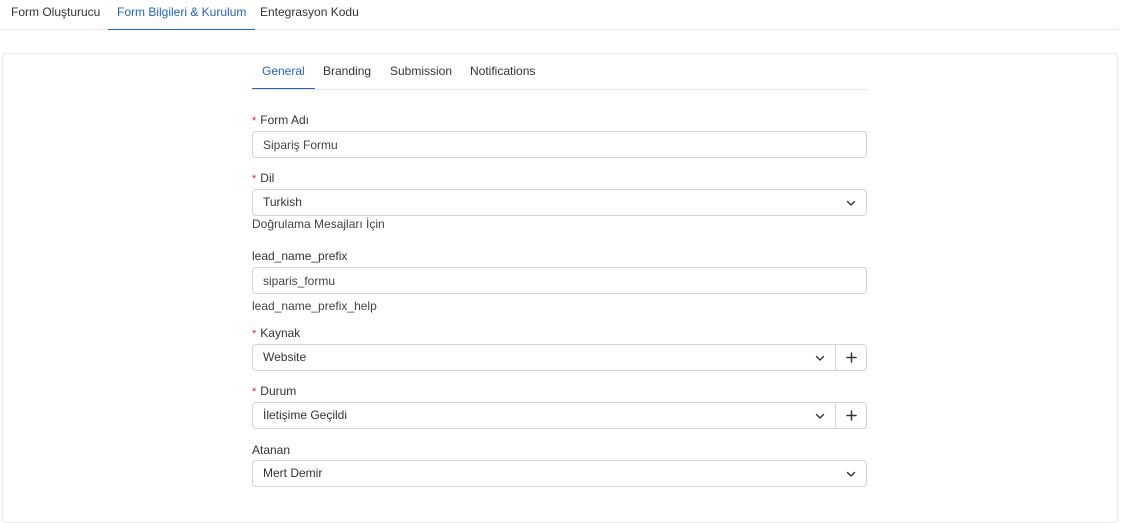 The image size is (1134, 523). What do you see at coordinates (55, 15) in the screenshot?
I see `tab-form-builder: Form Oluşturucu` at bounding box center [55, 15].